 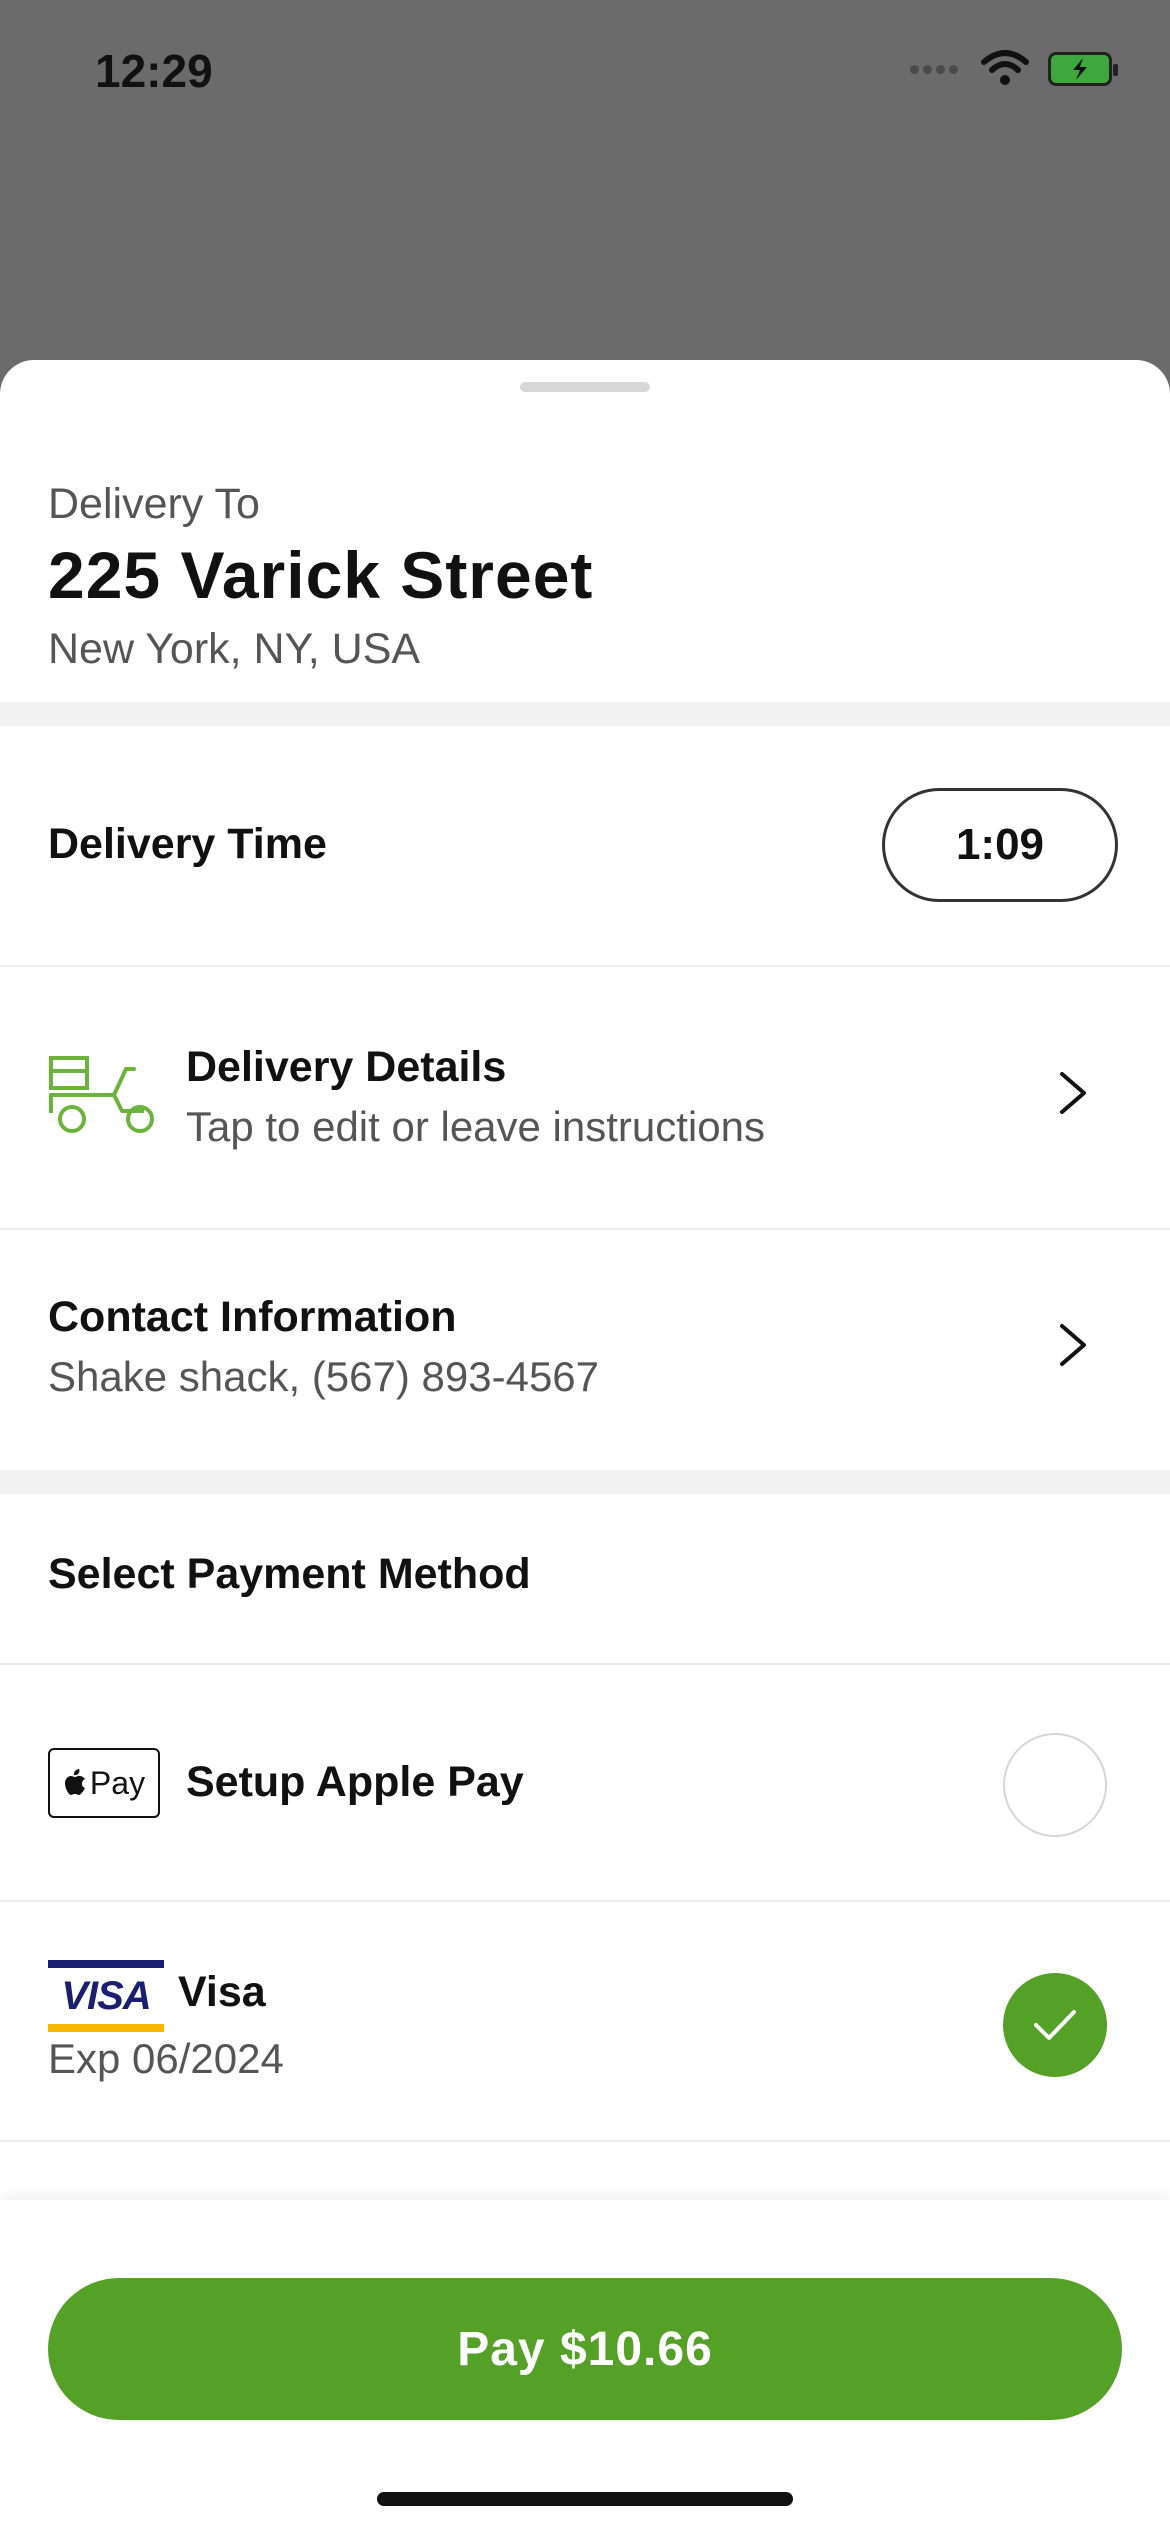 What do you see at coordinates (585, 2499) in the screenshot?
I see `home-indicator` at bounding box center [585, 2499].